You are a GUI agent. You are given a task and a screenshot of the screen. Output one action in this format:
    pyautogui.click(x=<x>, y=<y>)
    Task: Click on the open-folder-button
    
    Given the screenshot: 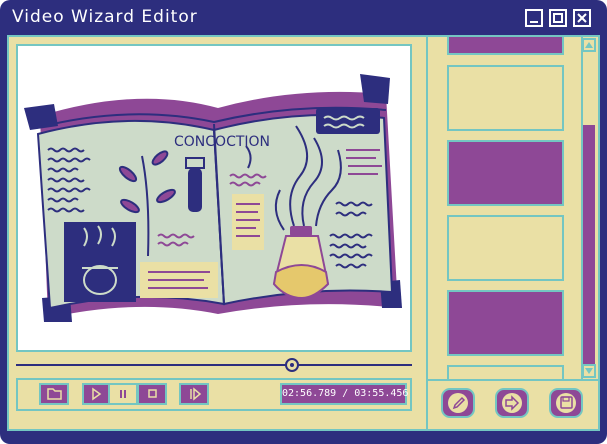 What is the action you would take?
    pyautogui.click(x=54, y=394)
    